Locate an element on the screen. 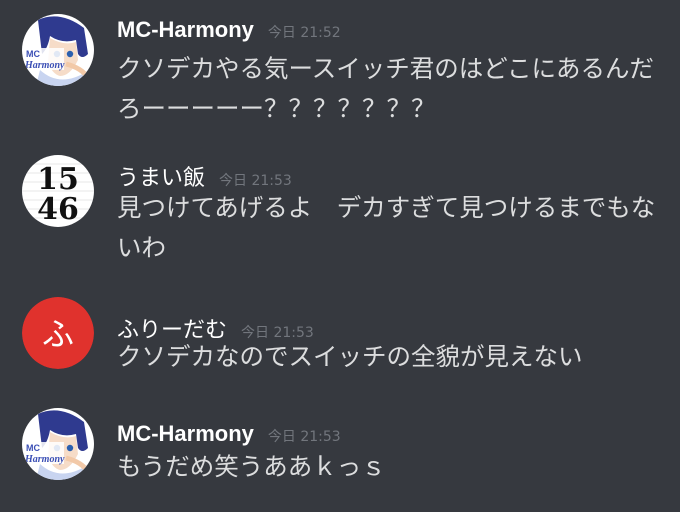 The width and height of the screenshot is (680, 512). timestamp: 今日 21:52 is located at coordinates (304, 33).